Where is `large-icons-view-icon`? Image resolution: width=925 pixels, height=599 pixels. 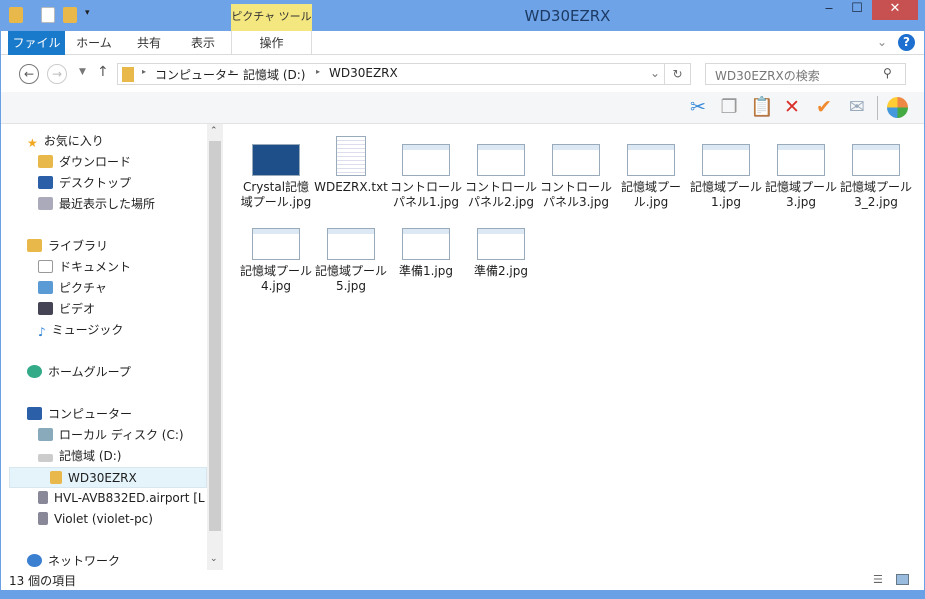 large-icons-view-icon is located at coordinates (902, 579).